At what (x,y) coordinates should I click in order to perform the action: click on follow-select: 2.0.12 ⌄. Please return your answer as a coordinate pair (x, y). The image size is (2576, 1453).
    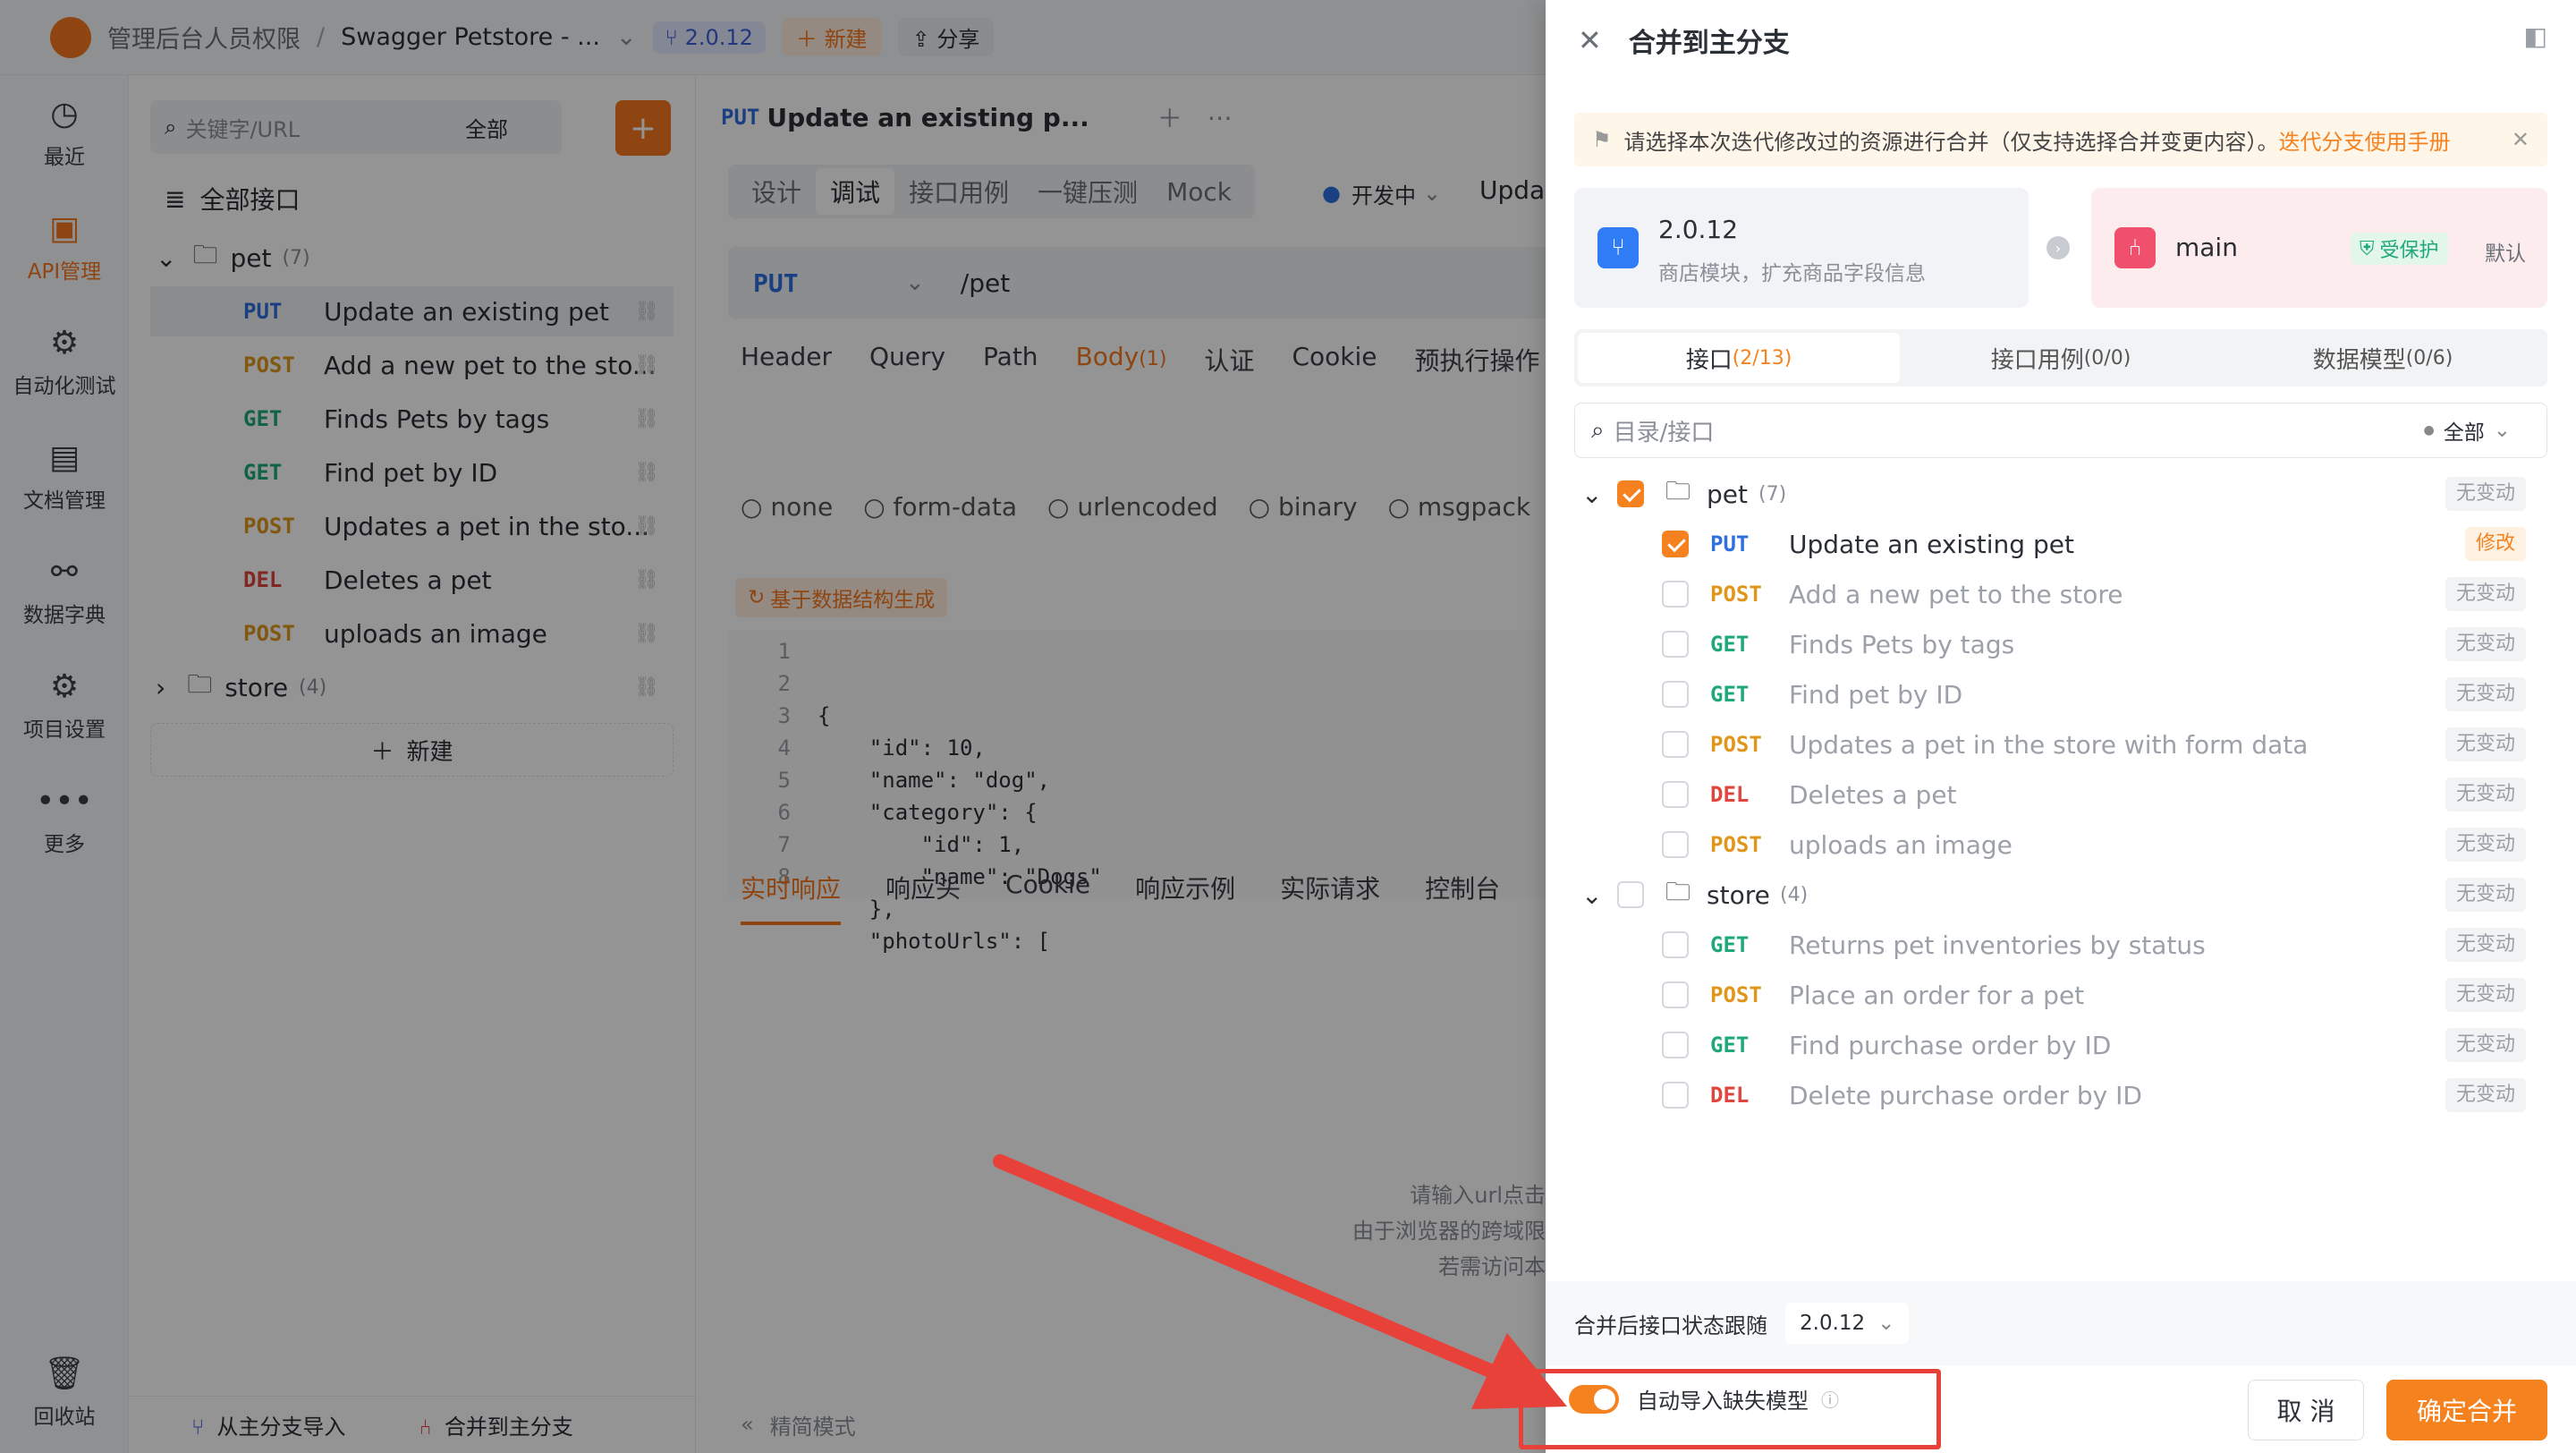
    Looking at the image, I should click on (1847, 1323).